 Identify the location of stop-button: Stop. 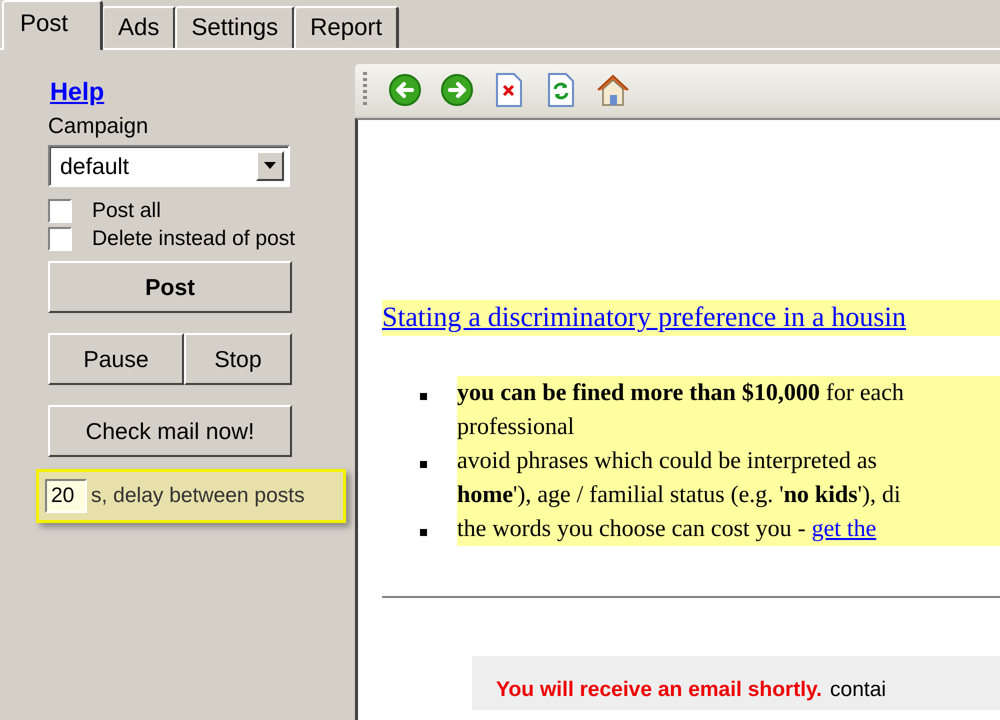
(238, 359).